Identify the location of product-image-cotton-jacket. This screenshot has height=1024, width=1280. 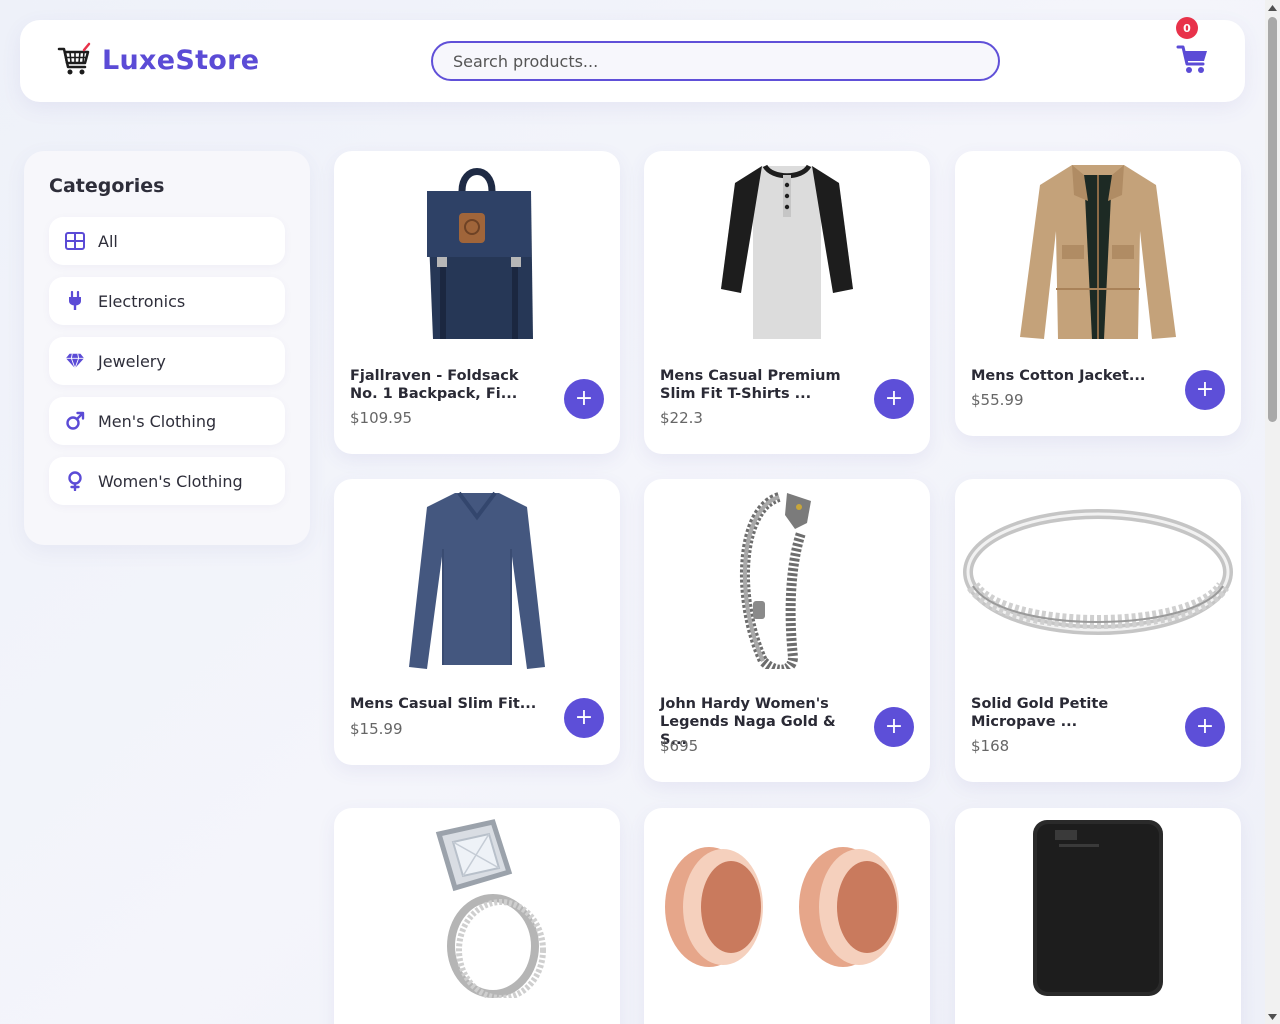
(1098, 251).